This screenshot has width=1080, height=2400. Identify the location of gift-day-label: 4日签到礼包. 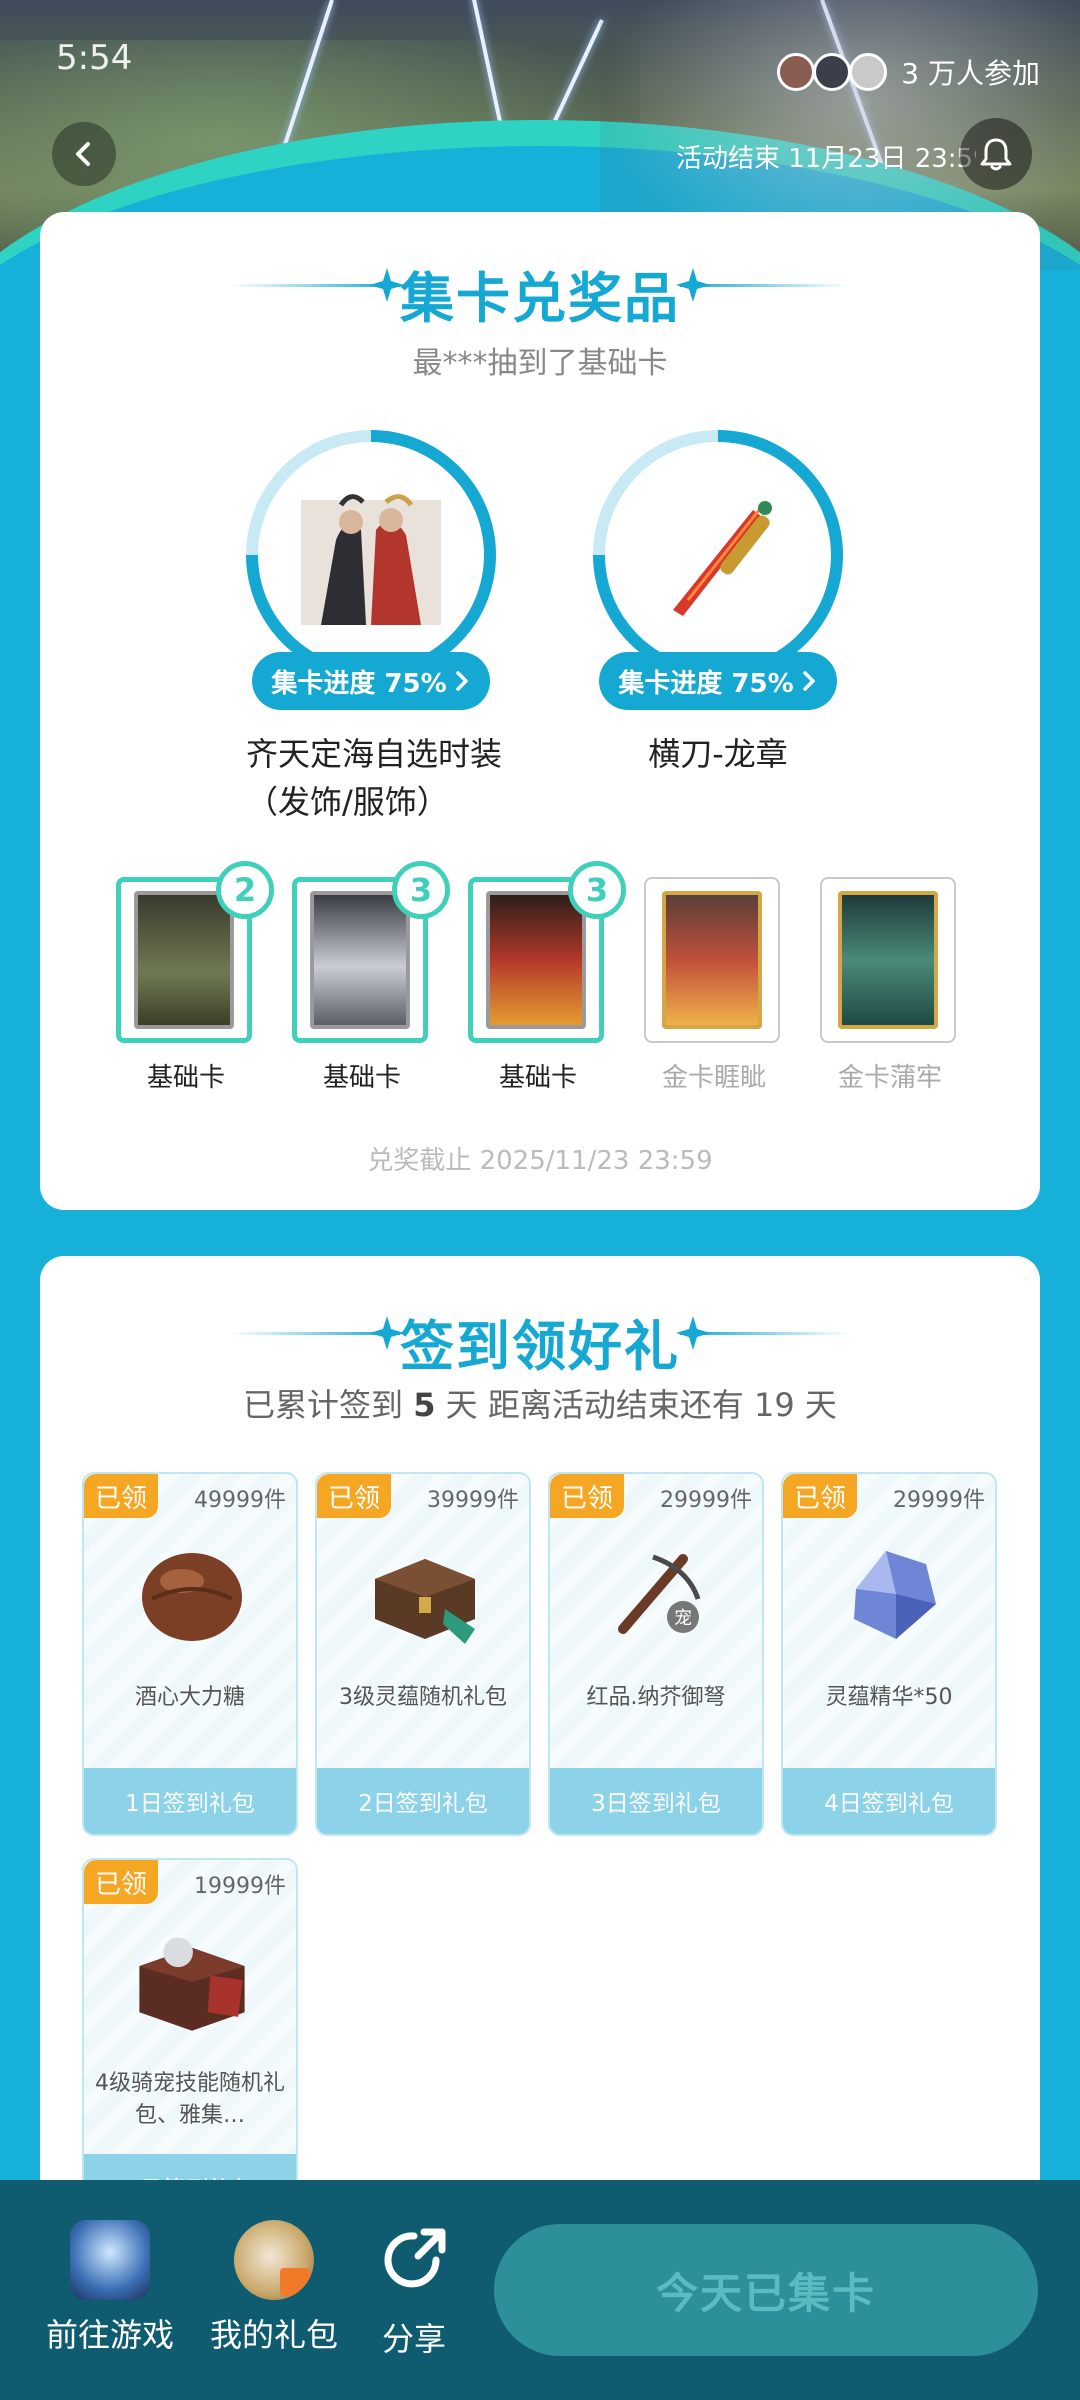
(889, 1801).